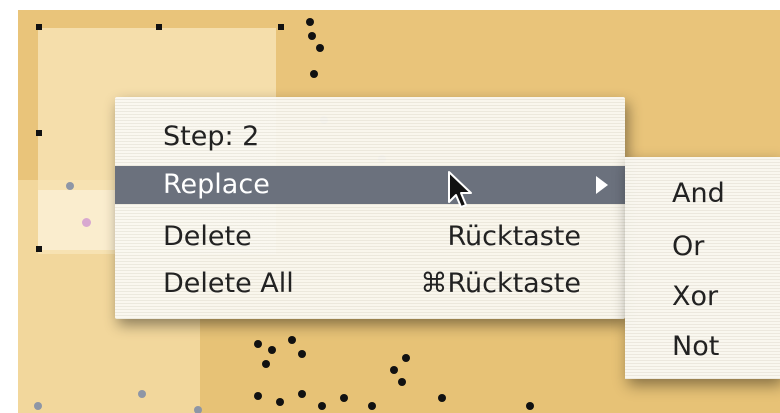 The image size is (780, 413). I want to click on menu-item-delete-all: Delete All ⌘Rücktaste, so click(370, 284).